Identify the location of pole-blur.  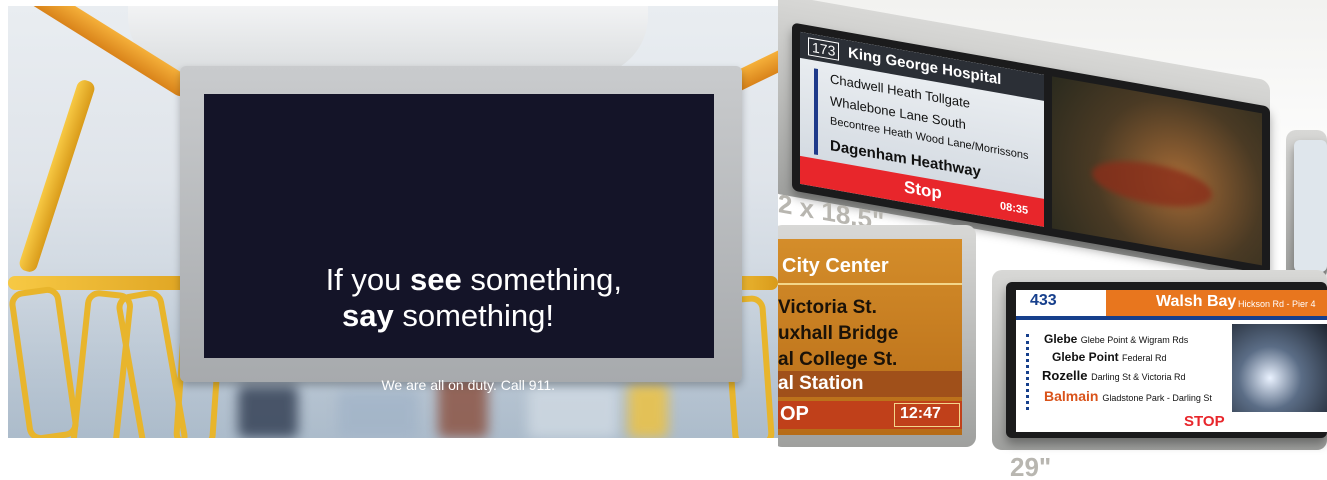
(648, 411).